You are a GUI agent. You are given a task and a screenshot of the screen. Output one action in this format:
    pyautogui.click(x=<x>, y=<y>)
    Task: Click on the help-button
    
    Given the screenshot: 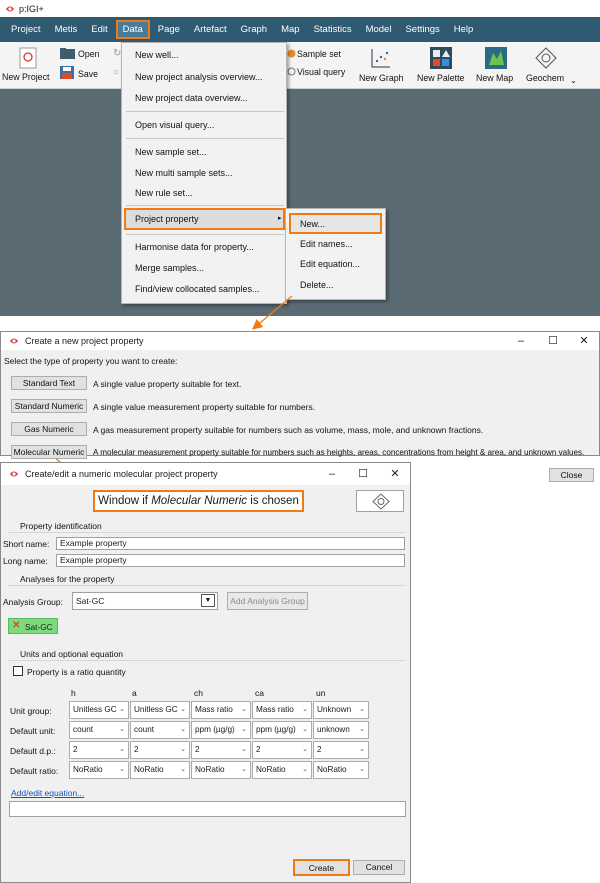 What is the action you would take?
    pyautogui.click(x=380, y=501)
    